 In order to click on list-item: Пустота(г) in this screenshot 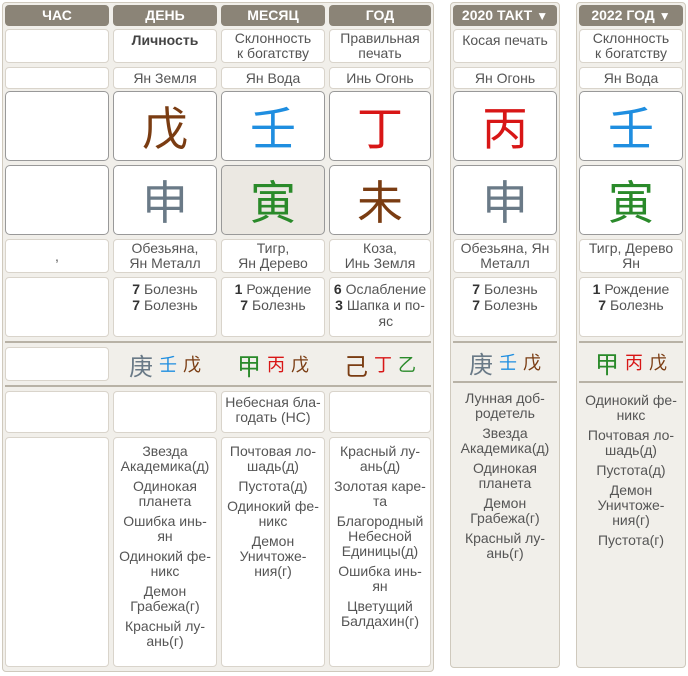, I will do `click(631, 540)`.